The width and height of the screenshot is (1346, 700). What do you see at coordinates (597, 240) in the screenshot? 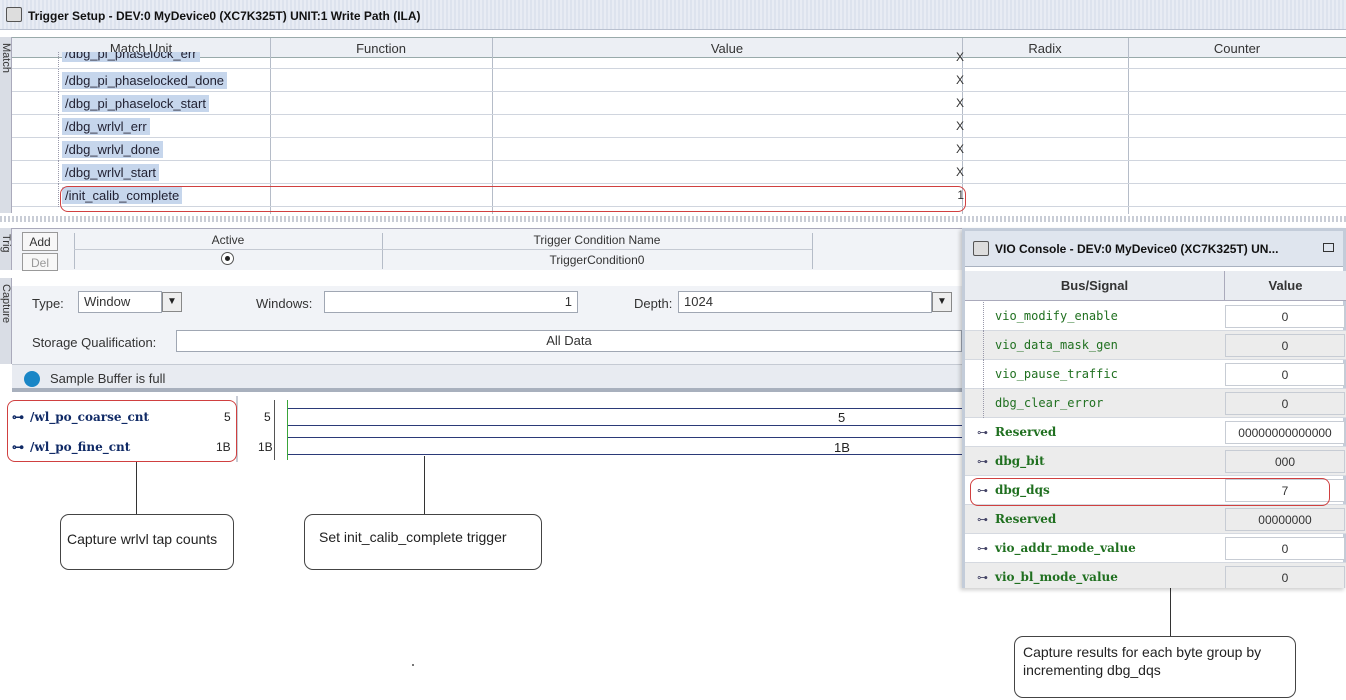
I see `trigger-name-header: Trigger Condition Name` at bounding box center [597, 240].